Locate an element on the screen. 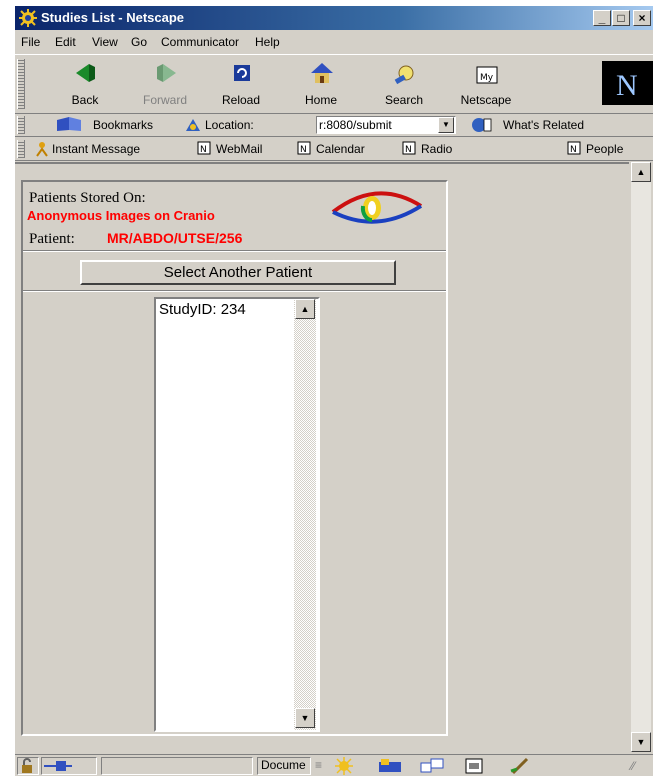 This screenshot has width=653, height=776. forward-label: Forward is located at coordinates (164, 100).